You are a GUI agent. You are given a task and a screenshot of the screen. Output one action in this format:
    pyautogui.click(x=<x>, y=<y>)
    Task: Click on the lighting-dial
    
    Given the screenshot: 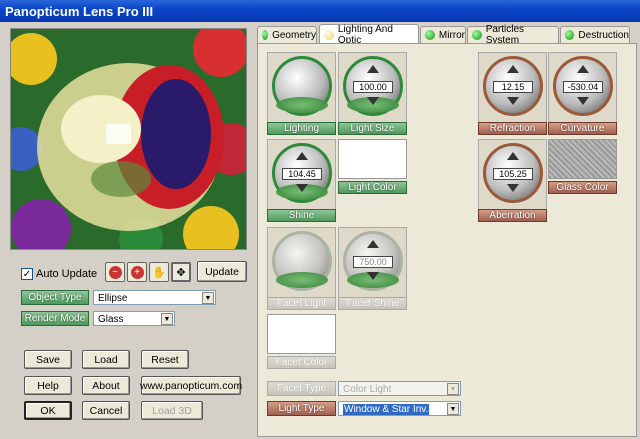 What is the action you would take?
    pyautogui.click(x=301, y=91)
    